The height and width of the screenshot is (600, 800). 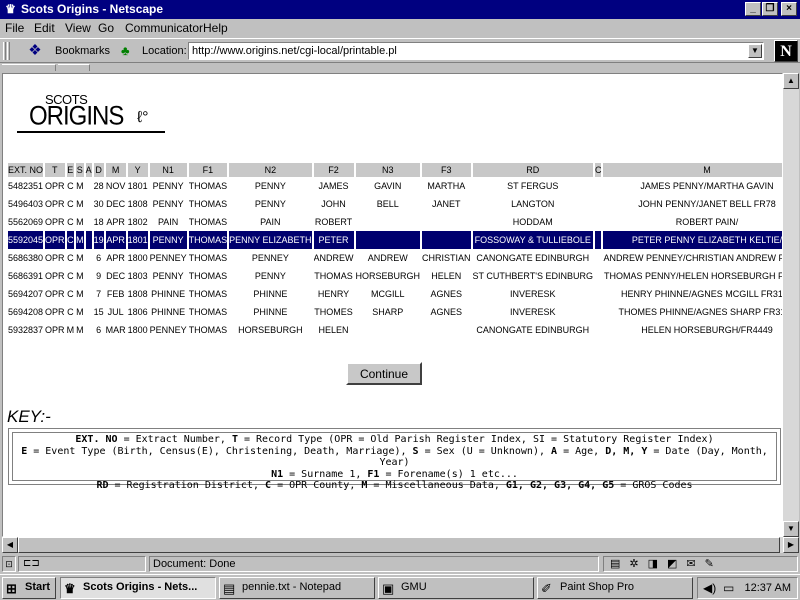 I want to click on close-button: ×, so click(x=789, y=9).